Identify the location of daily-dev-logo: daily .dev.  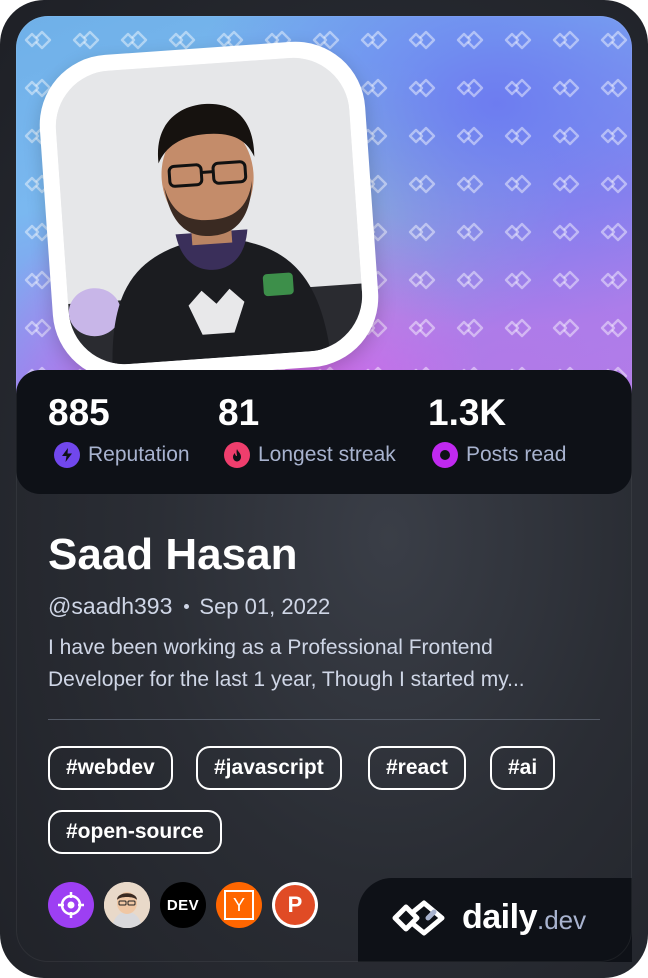
(488, 917).